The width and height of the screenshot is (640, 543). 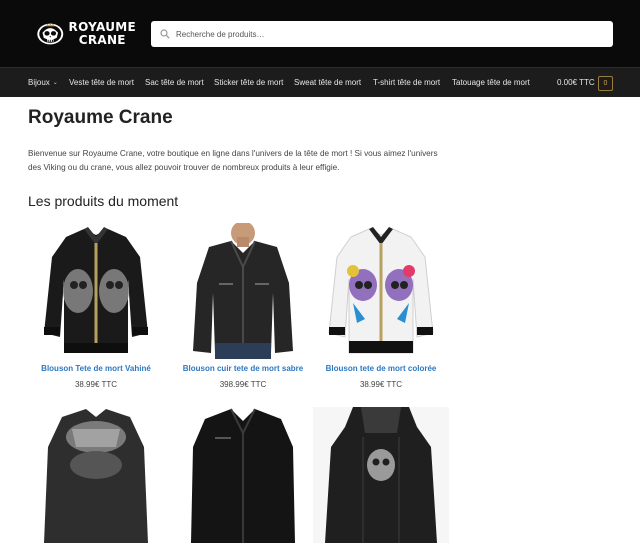 I want to click on hooded-leather-jacket-image, so click(x=381, y=475).